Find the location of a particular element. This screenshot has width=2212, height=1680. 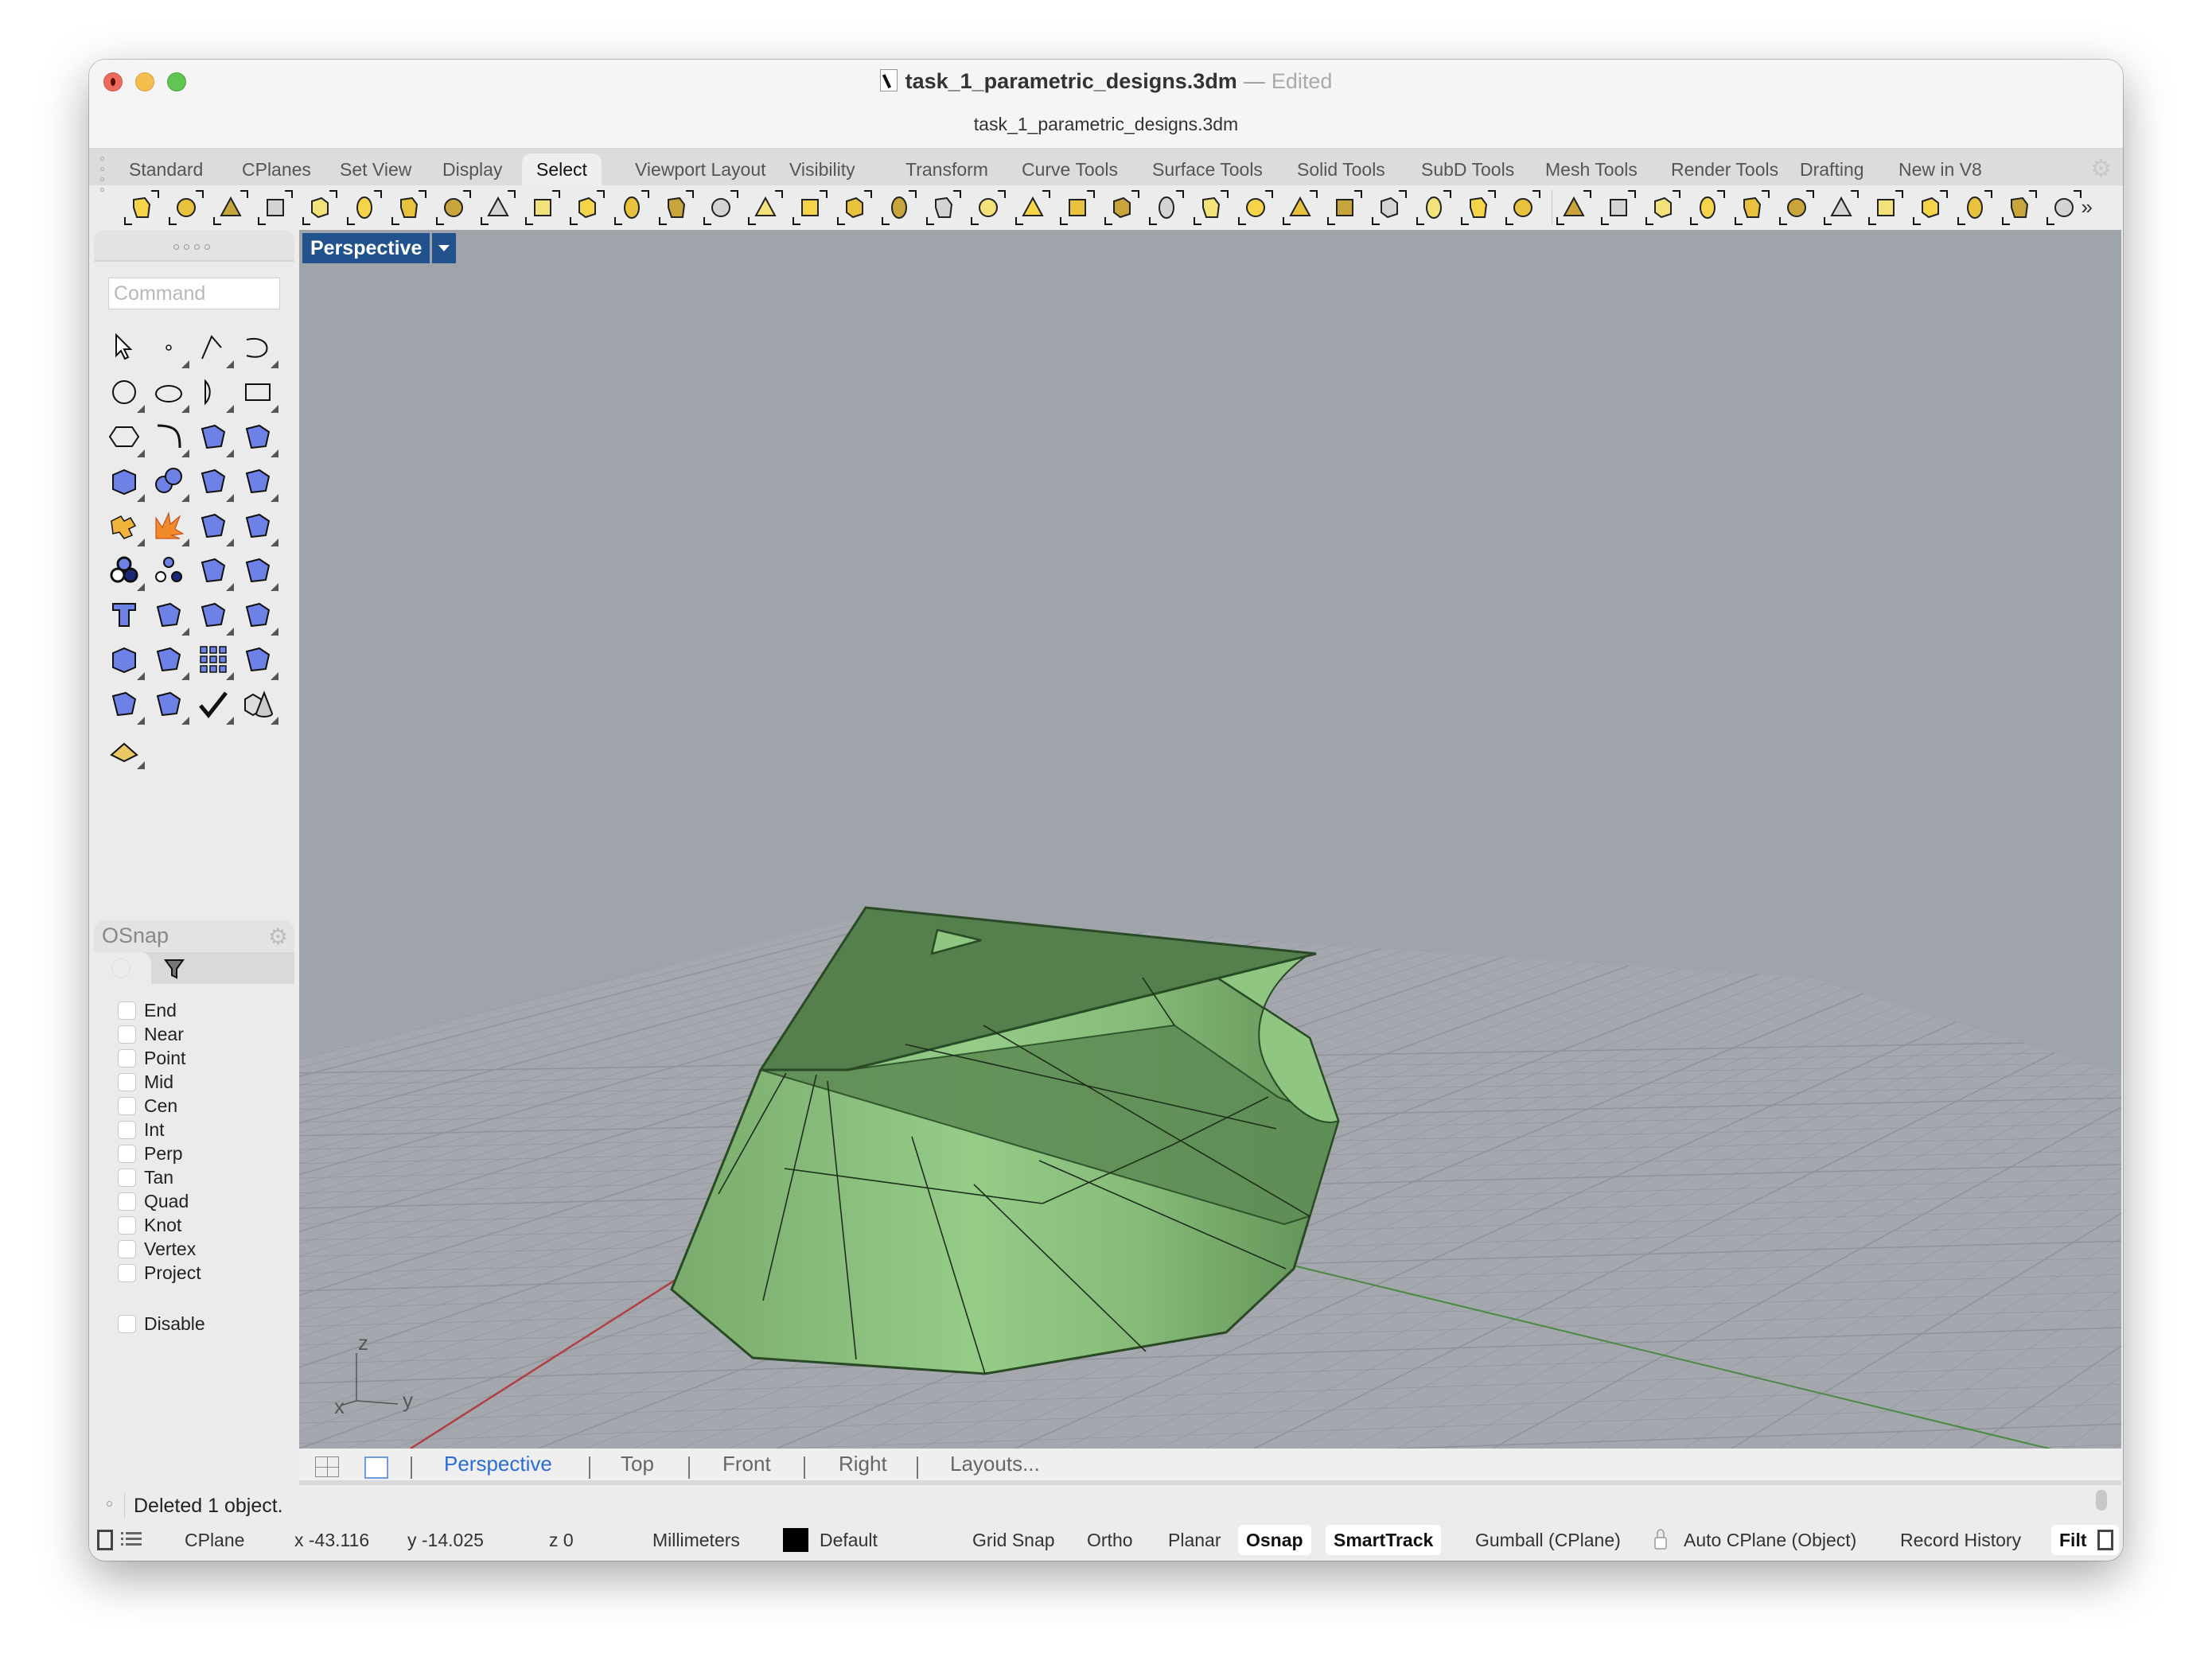

select-groups-icon is located at coordinates (1032, 207).